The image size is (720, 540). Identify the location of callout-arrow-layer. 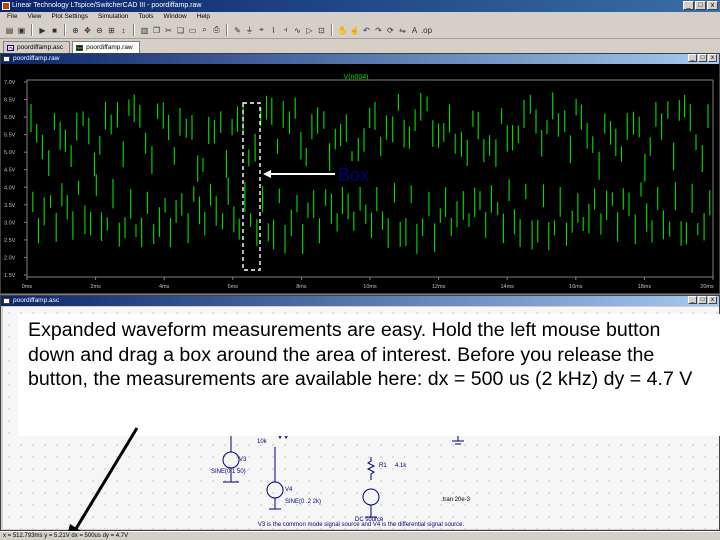
(102, 483).